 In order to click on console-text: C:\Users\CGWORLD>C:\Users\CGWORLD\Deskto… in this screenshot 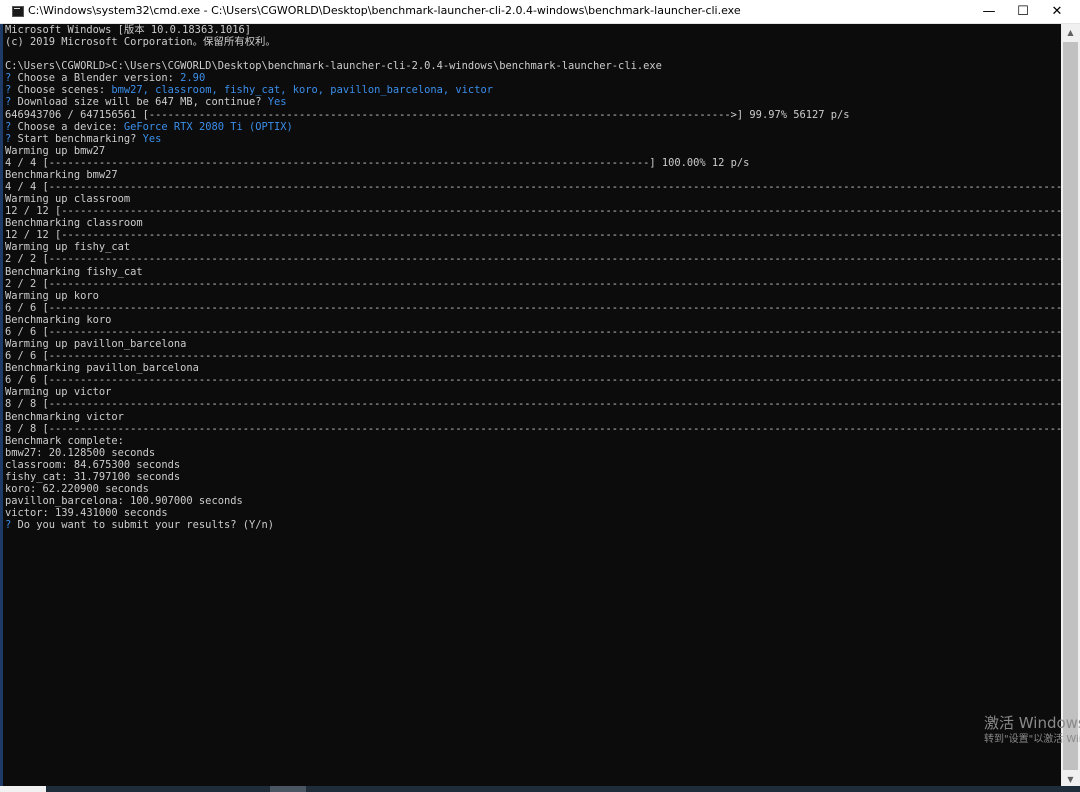, I will do `click(333, 66)`.